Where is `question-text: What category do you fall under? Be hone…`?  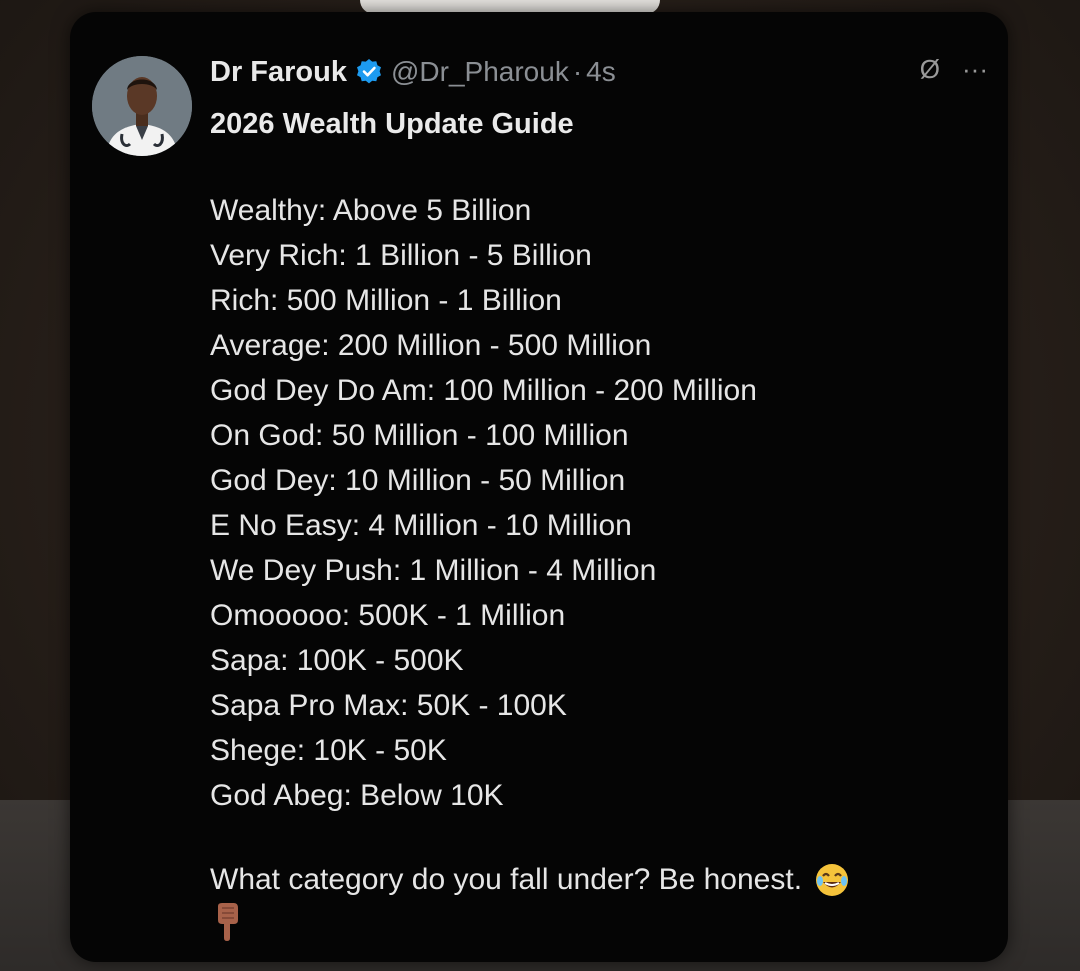 question-text: What category do you fall under? Be hone… is located at coordinates (506, 879).